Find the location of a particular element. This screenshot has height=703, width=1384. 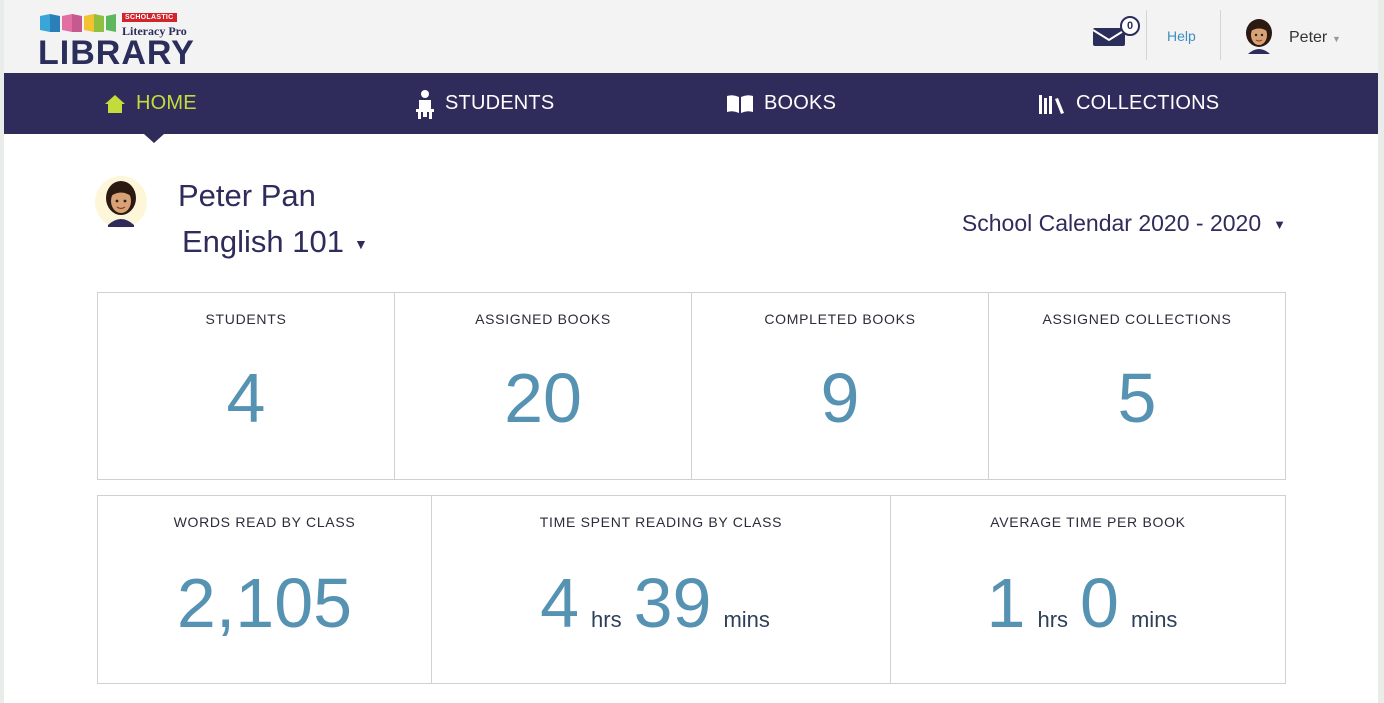

nav-item-label: STUDENTS is located at coordinates (500, 103).